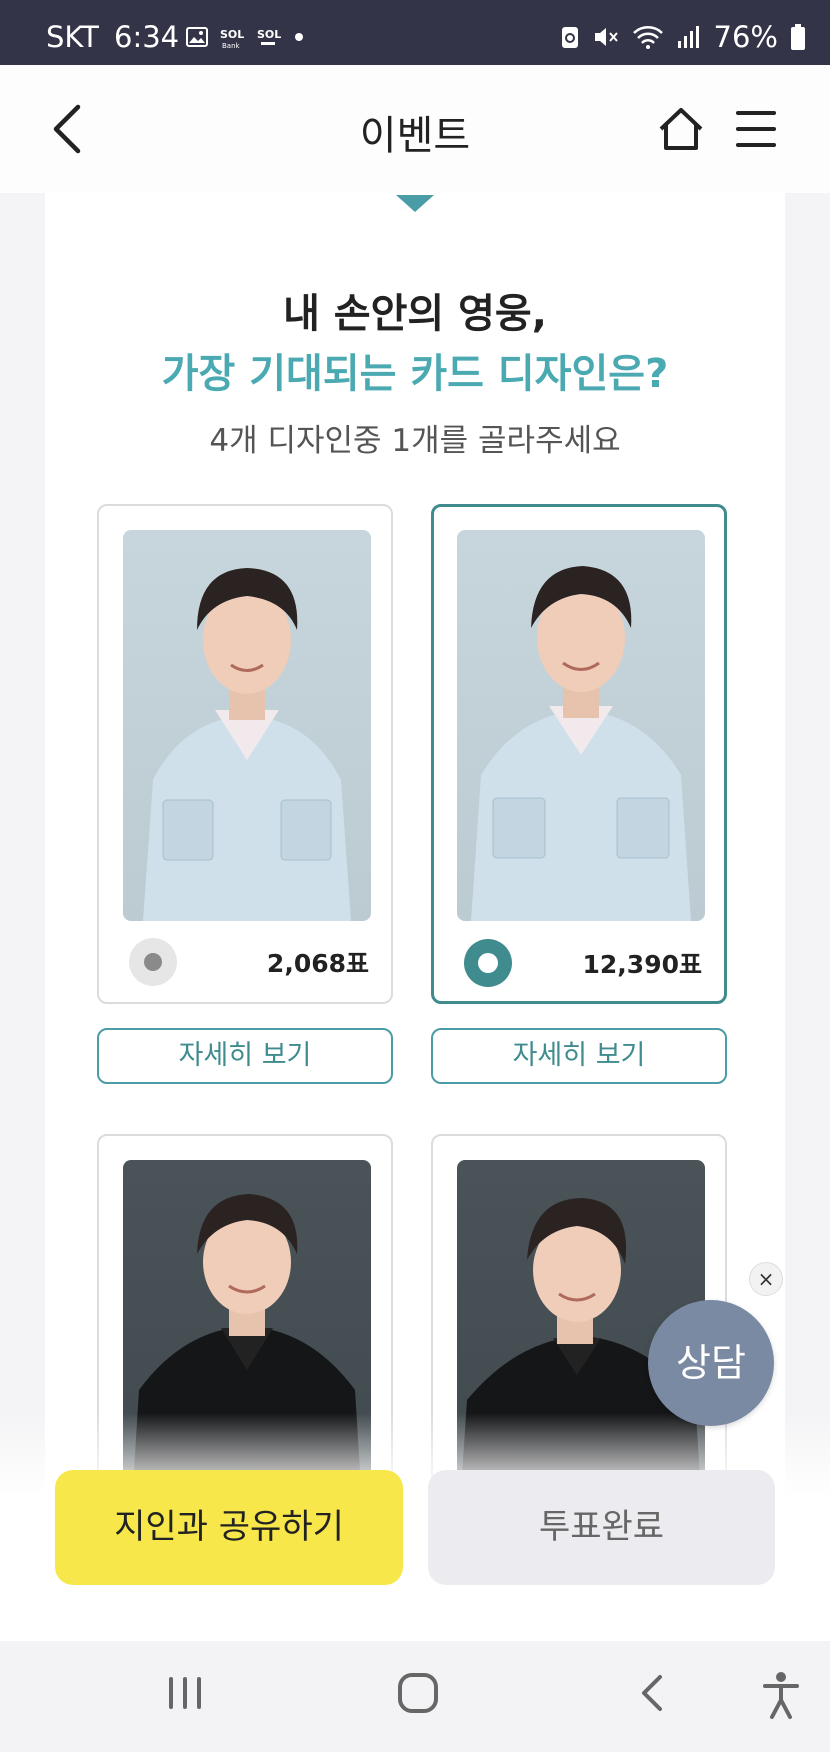 Image resolution: width=830 pixels, height=1752 pixels. I want to click on consult-chat-button: 상담, so click(711, 1363).